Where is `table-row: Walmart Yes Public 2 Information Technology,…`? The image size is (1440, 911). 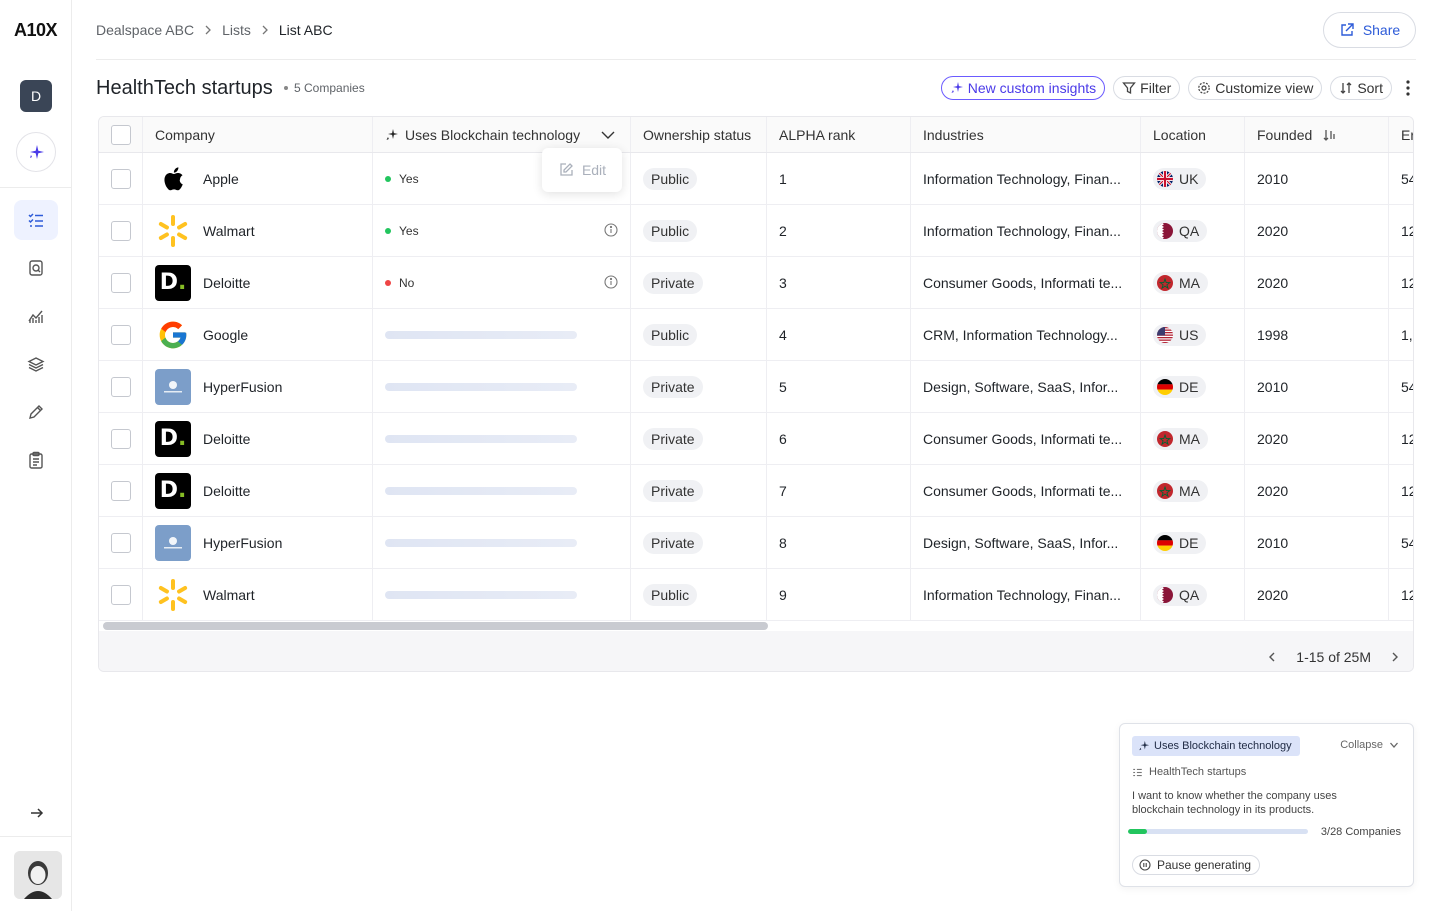 table-row: Walmart Yes Public 2 Information Technology,… is located at coordinates (756, 231).